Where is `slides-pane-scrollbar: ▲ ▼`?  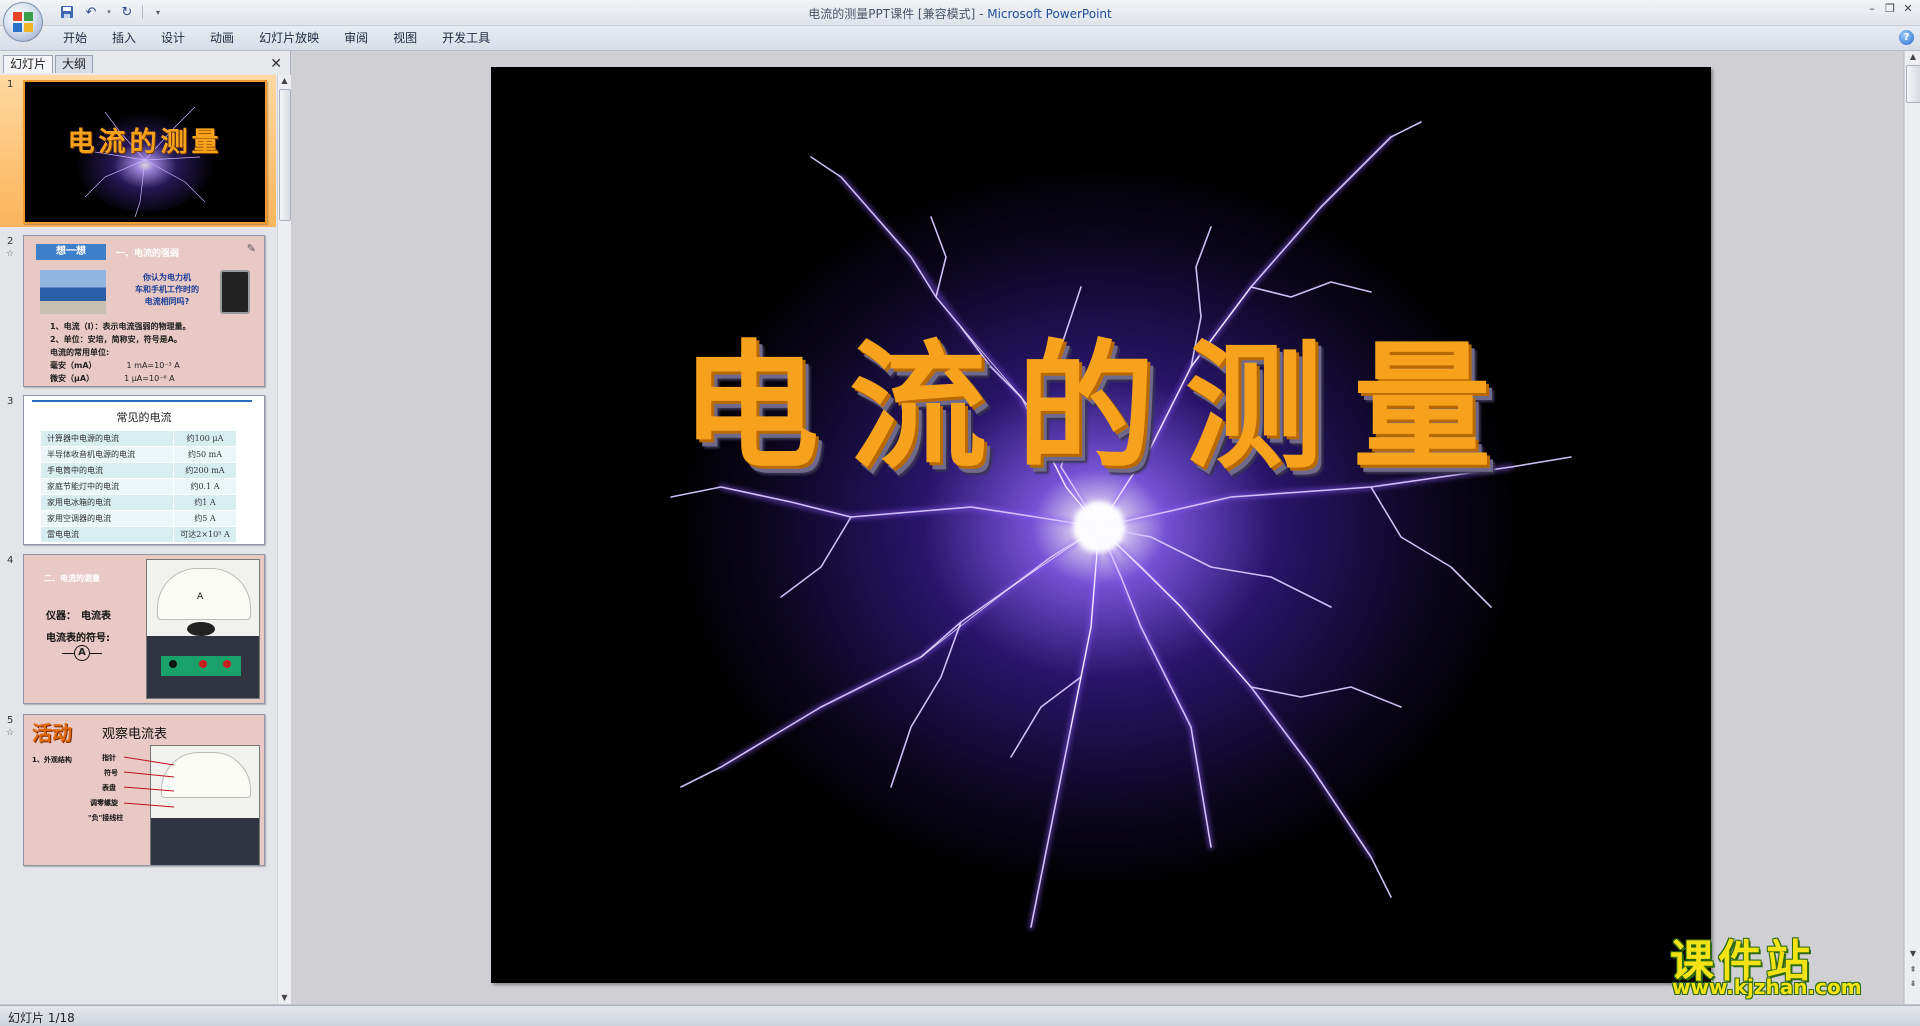
slides-pane-scrollbar: ▲ ▼ is located at coordinates (284, 539).